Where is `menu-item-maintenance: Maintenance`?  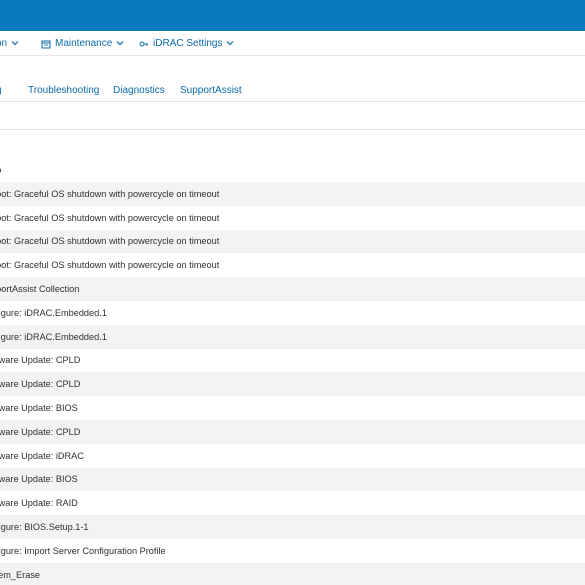 menu-item-maintenance: Maintenance is located at coordinates (82, 43).